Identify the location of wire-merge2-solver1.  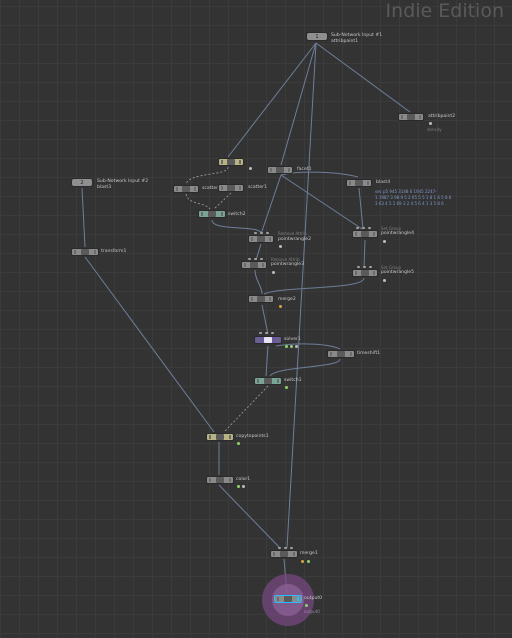
(265, 319).